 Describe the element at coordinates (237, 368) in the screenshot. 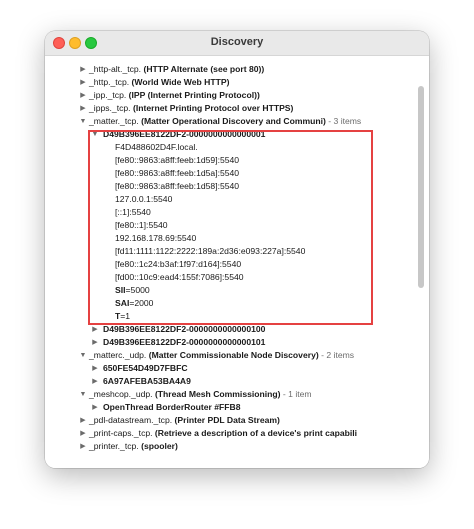

I see `service-instance-row: ▶ 650FE54D49D7FBFC` at that location.